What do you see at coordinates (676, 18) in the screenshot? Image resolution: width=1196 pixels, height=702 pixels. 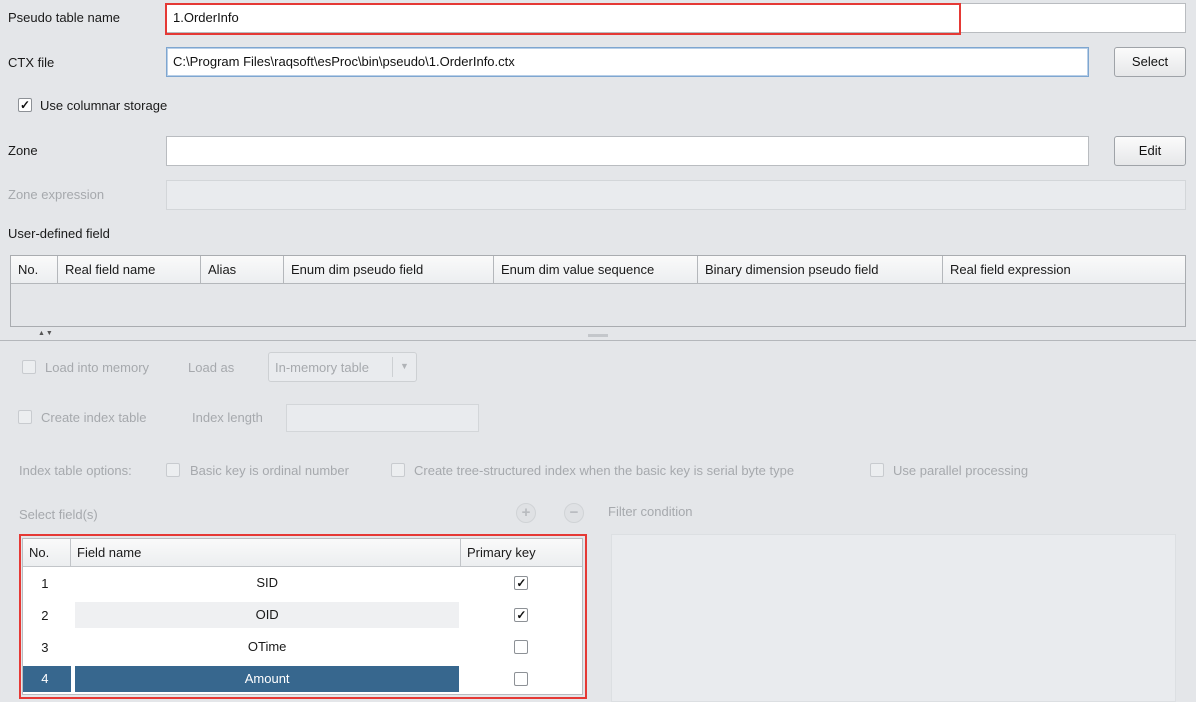 I see `pseudo-table-name-input: 1.OrderInfo` at bounding box center [676, 18].